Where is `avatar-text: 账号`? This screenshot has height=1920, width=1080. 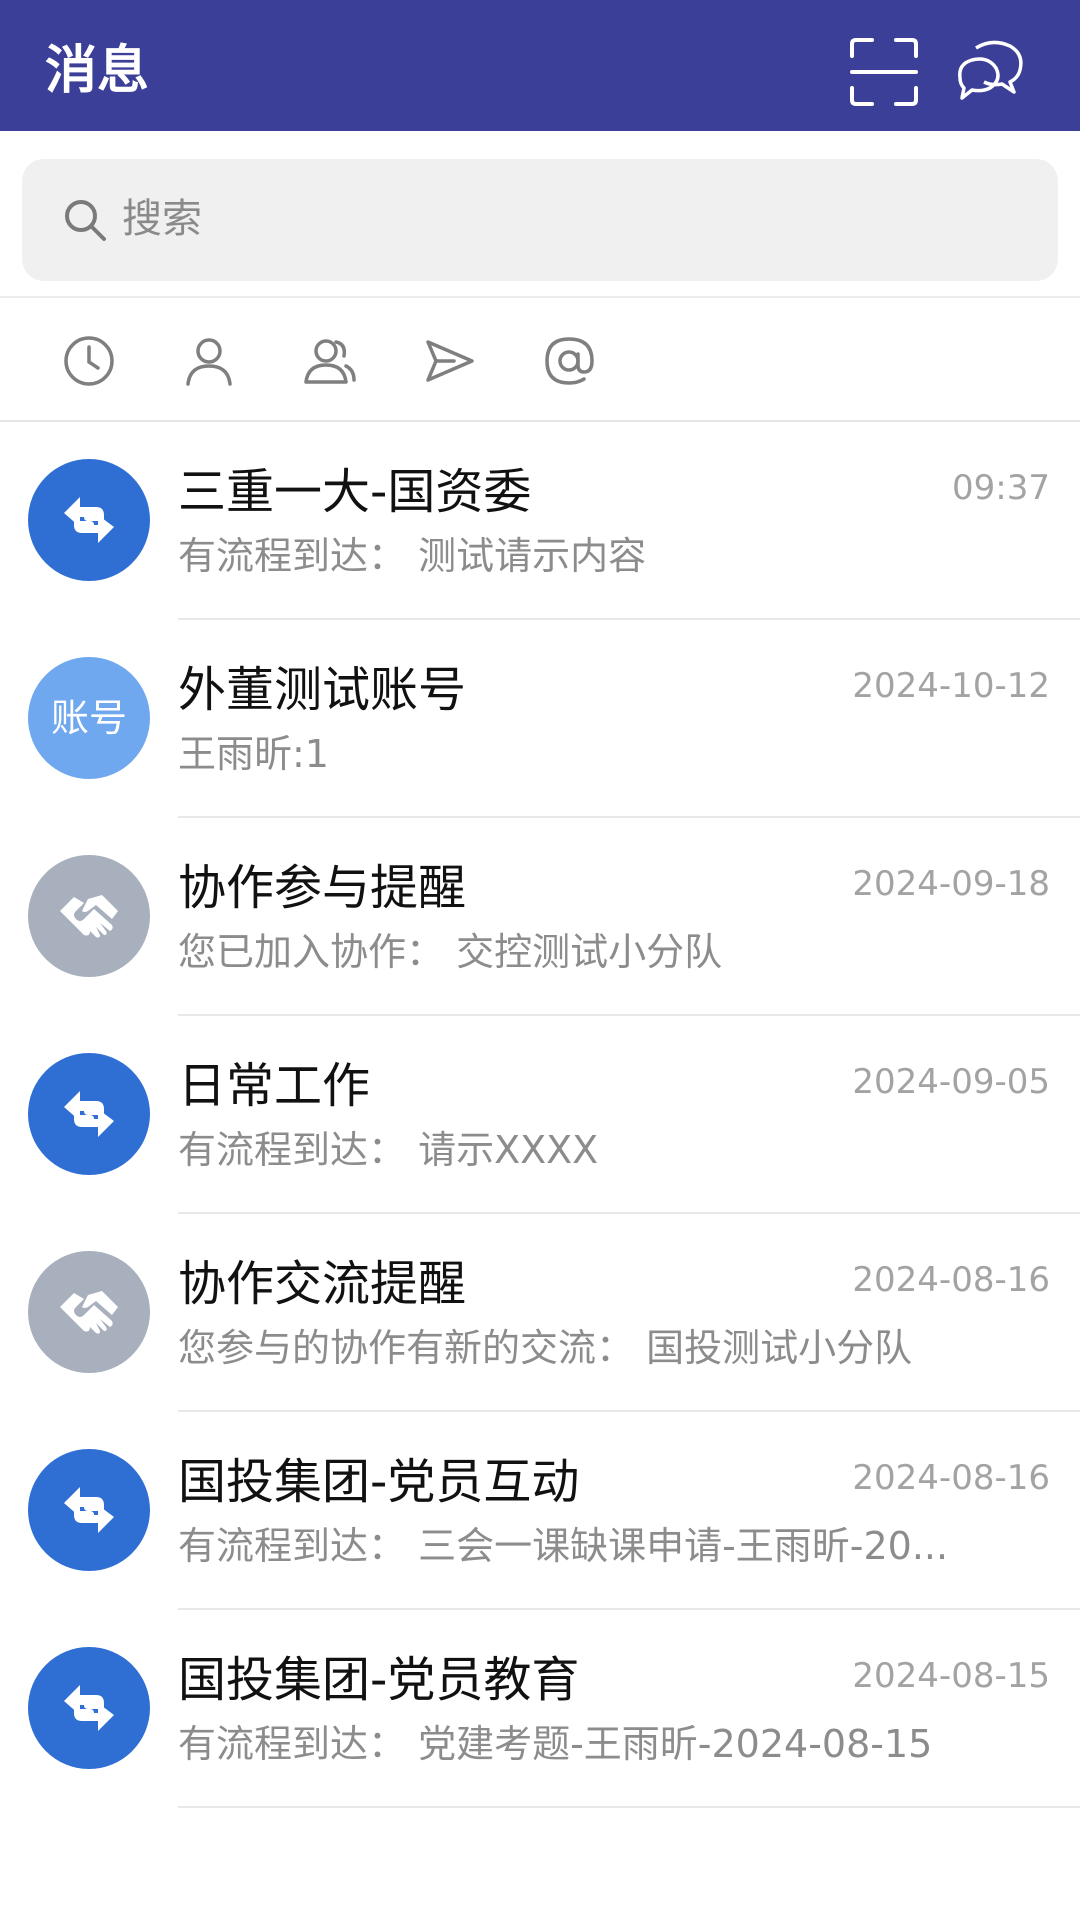 avatar-text: 账号 is located at coordinates (88, 718).